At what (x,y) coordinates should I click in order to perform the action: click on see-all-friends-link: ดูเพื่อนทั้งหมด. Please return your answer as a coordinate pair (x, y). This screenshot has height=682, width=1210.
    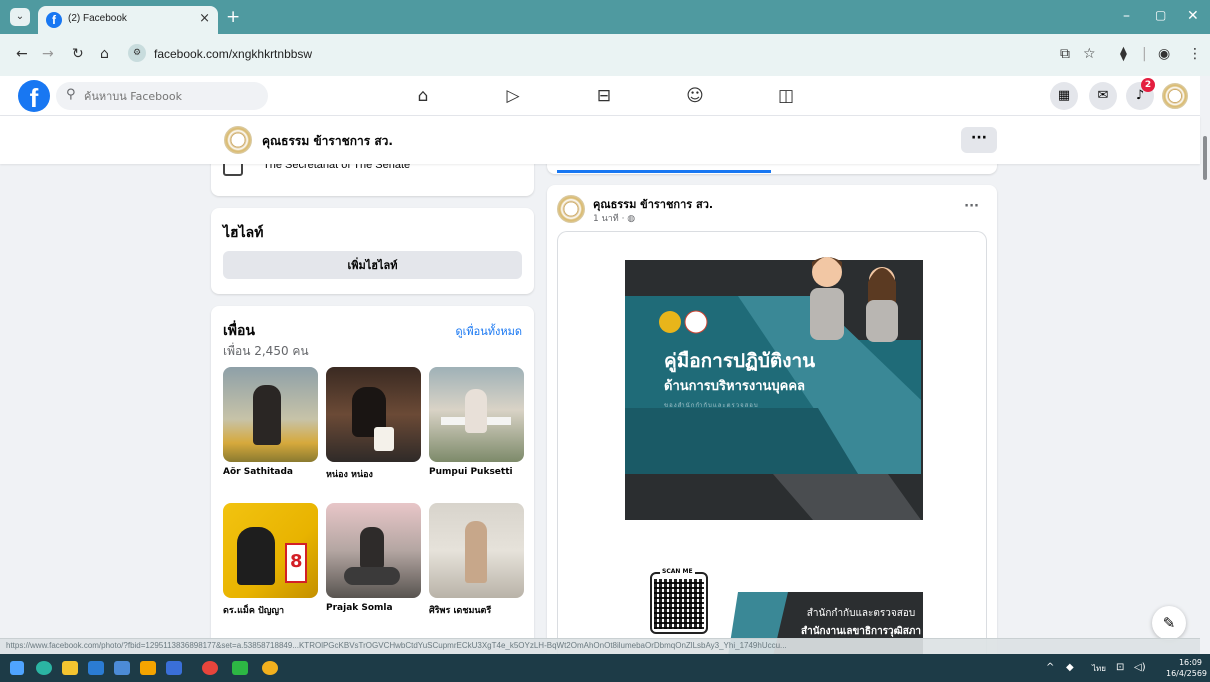
    Looking at the image, I should click on (488, 331).